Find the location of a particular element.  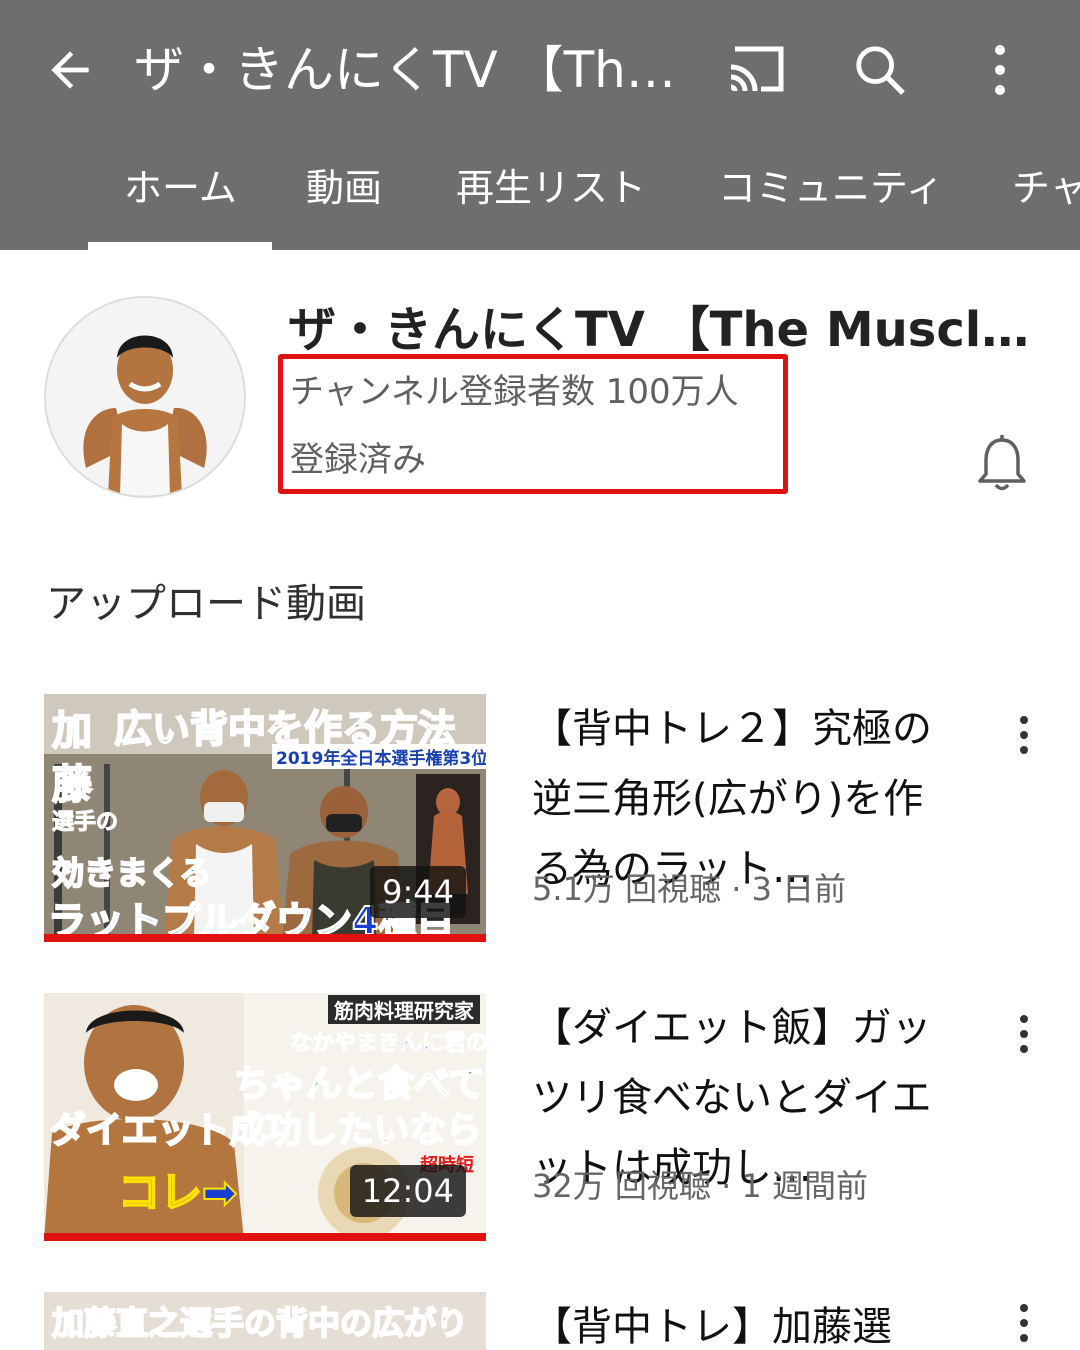

channel-avatar is located at coordinates (145, 397).